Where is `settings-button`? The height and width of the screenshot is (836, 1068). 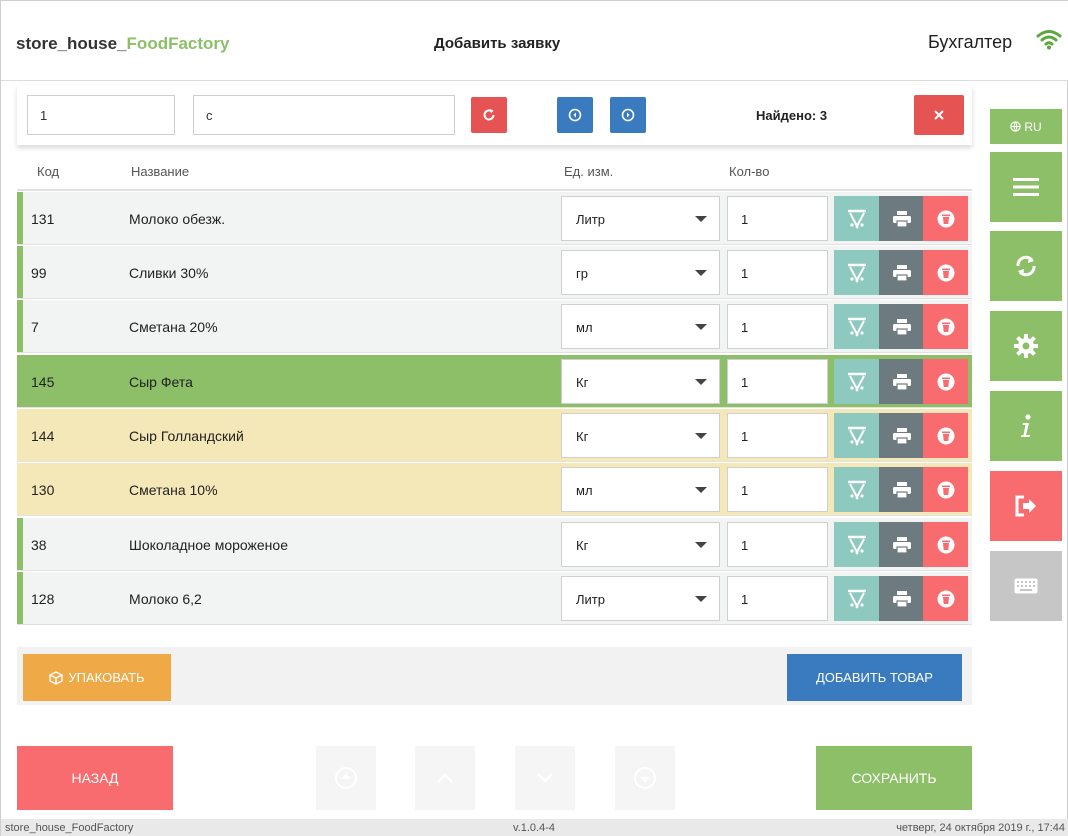 settings-button is located at coordinates (1026, 346).